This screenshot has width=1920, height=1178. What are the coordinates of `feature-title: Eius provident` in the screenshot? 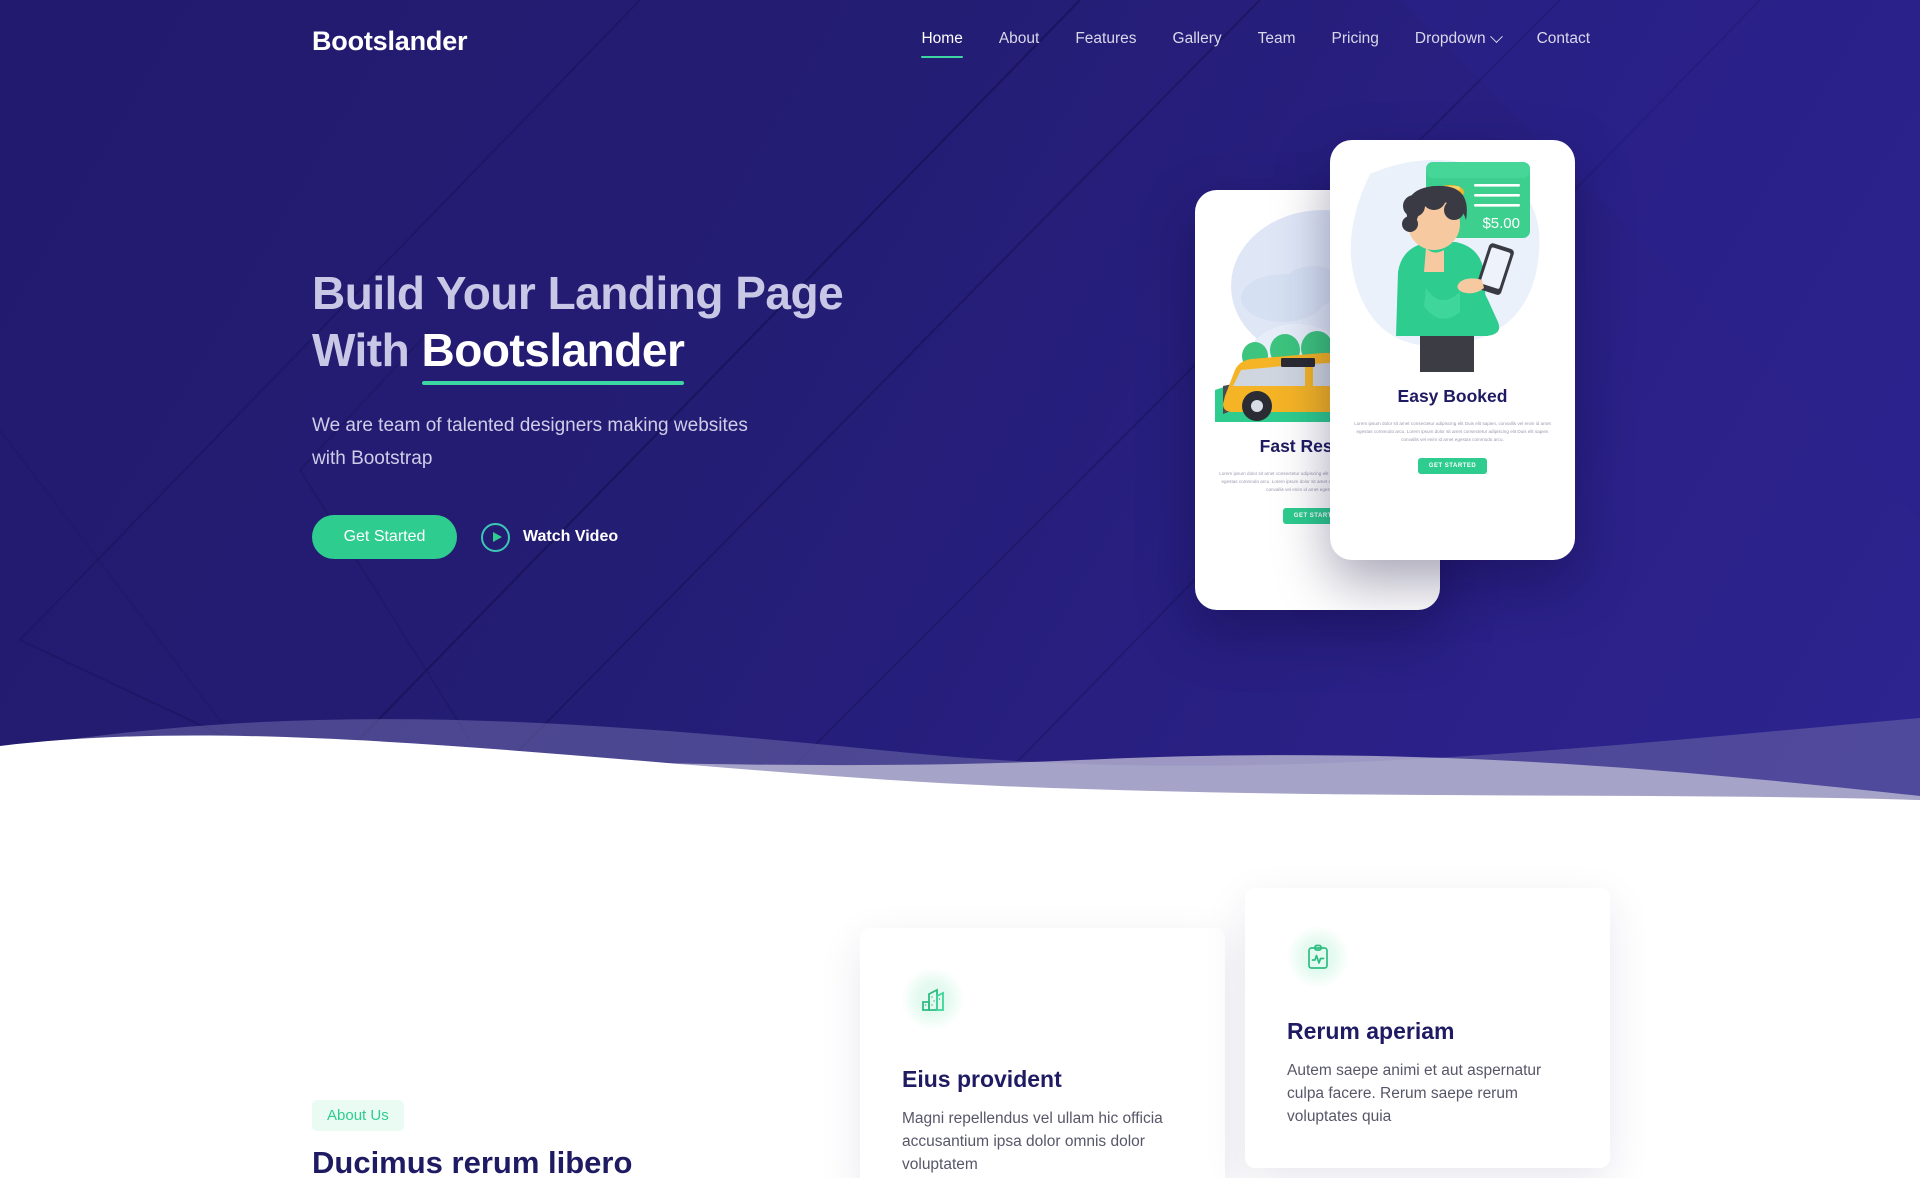 It's located at (982, 1079).